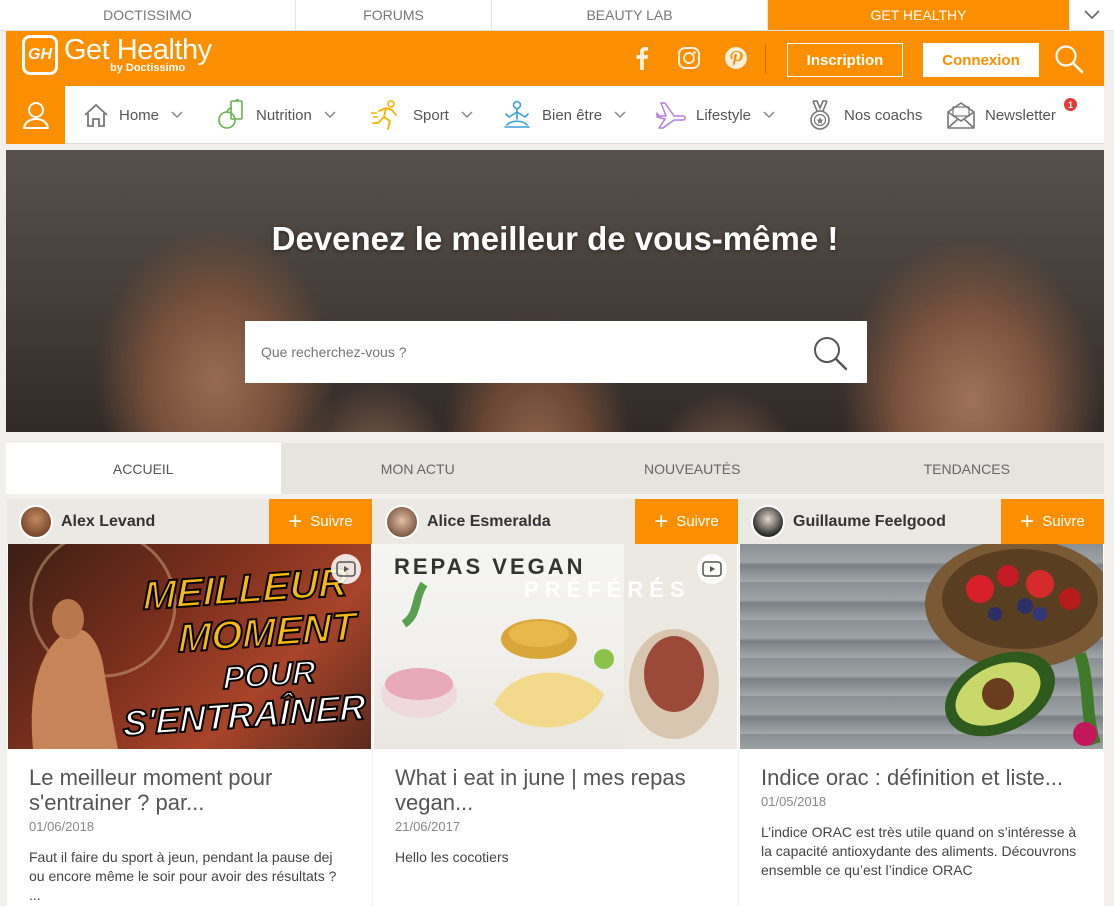 The height and width of the screenshot is (906, 1114). I want to click on nav-item-nos-coachs: Nos coachs, so click(863, 115).